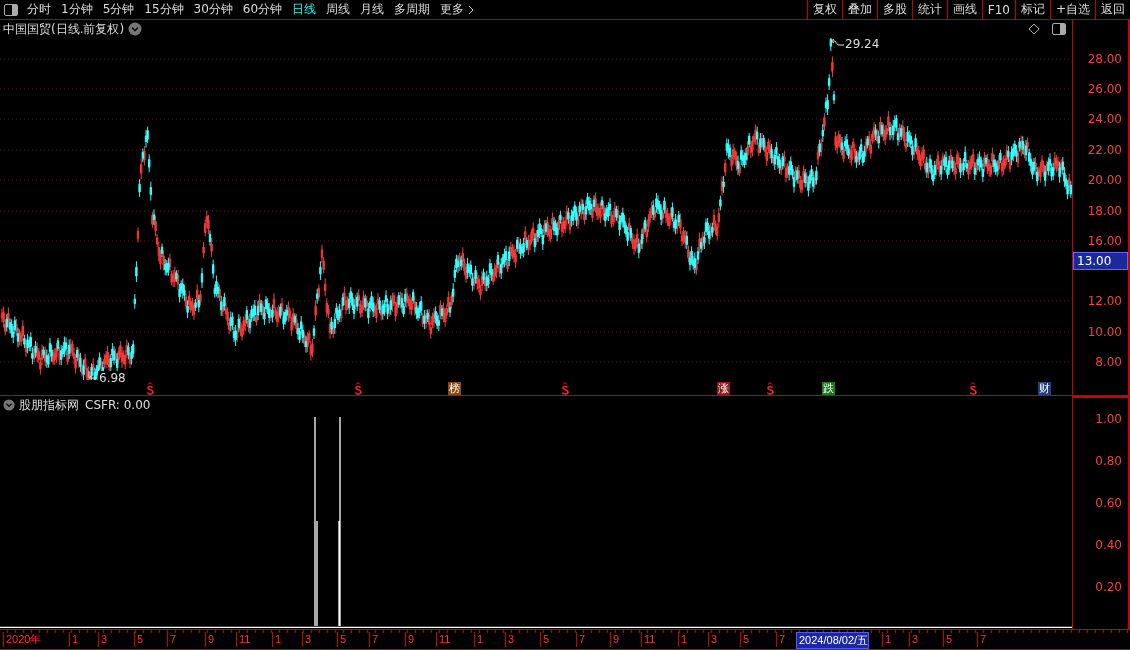 This screenshot has width=1130, height=650. Describe the element at coordinates (454, 388) in the screenshot. I see `event-badge: 榜` at that location.